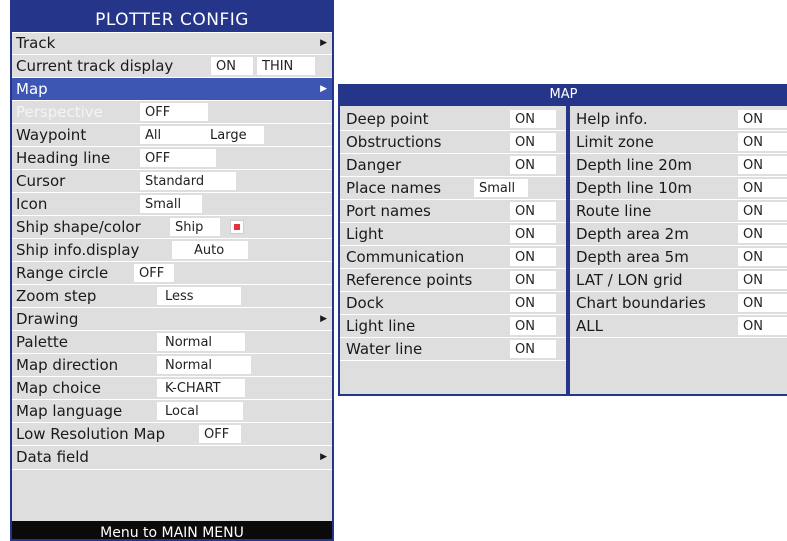 The height and width of the screenshot is (541, 787). I want to click on option-label: Depth area 5m, so click(632, 257).